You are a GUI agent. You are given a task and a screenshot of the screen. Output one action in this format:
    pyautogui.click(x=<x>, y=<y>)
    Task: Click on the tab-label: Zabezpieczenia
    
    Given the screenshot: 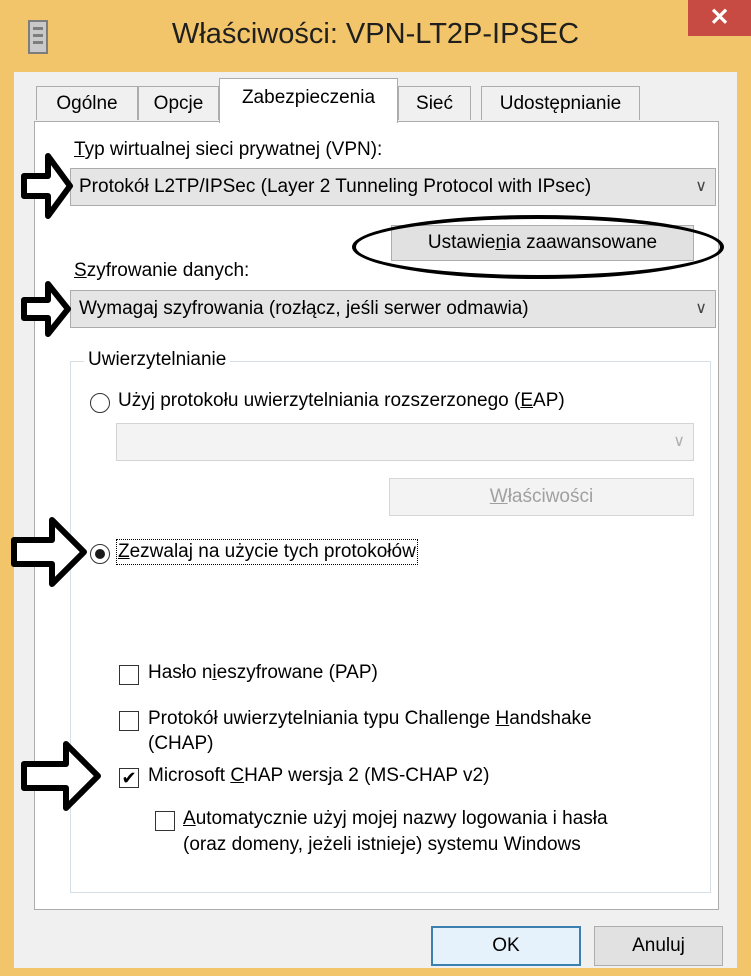 What is the action you would take?
    pyautogui.click(x=308, y=97)
    